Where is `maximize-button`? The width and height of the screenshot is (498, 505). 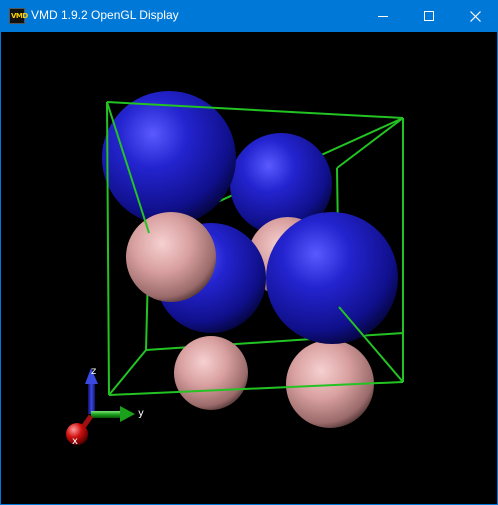
maximize-button is located at coordinates (429, 16).